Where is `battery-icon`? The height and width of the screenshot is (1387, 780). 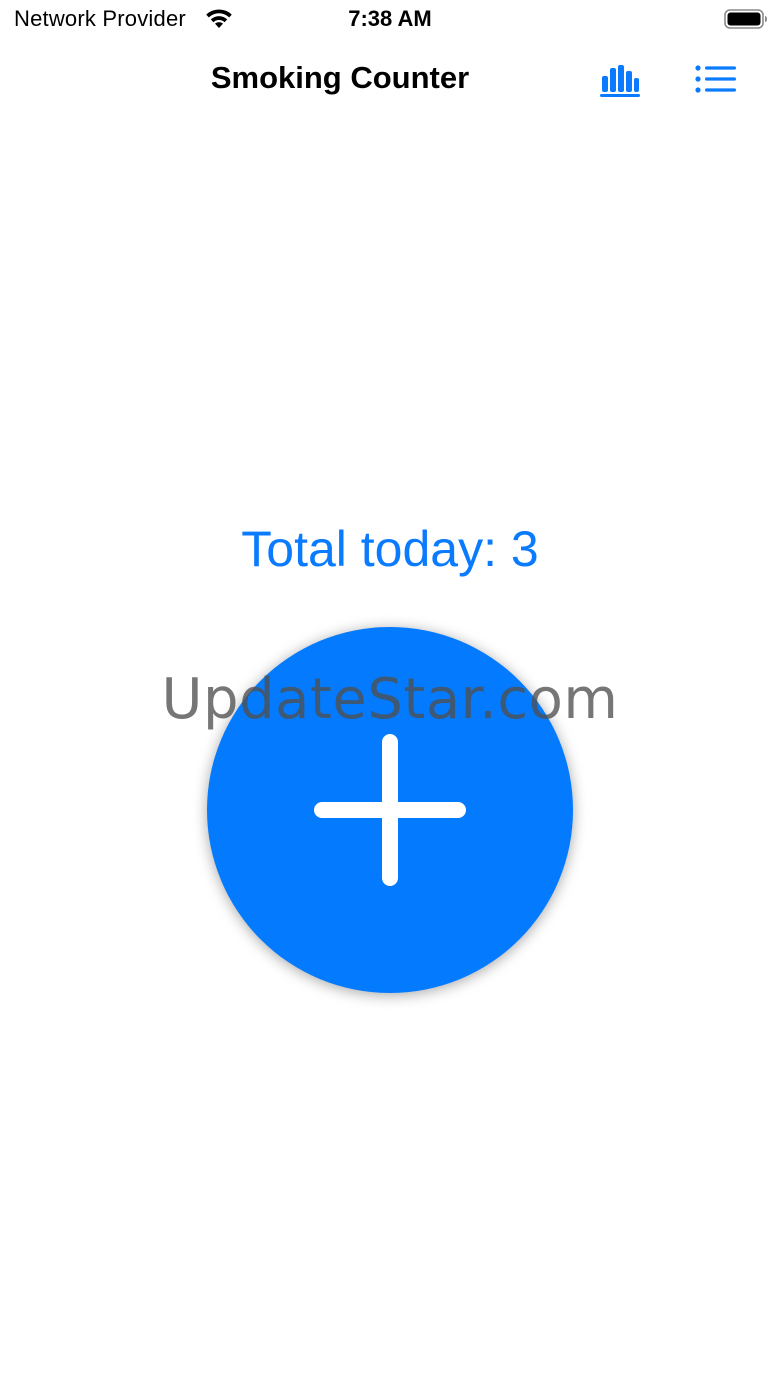 battery-icon is located at coordinates (745, 19).